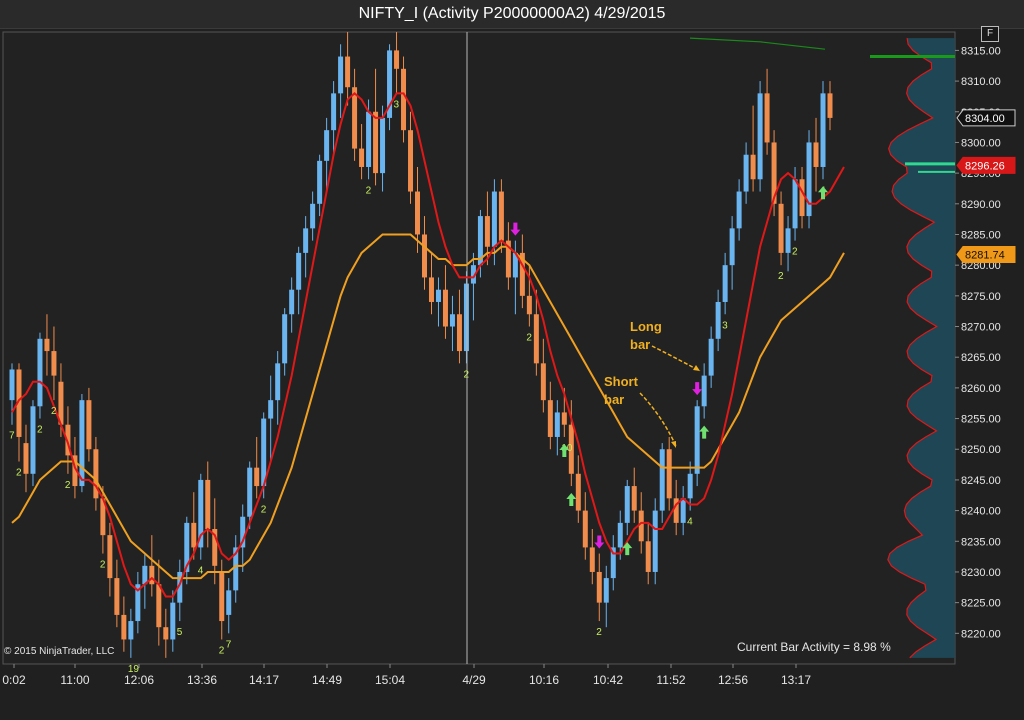  What do you see at coordinates (985, 119) in the screenshot?
I see `price-marker-label: 8304.00` at bounding box center [985, 119].